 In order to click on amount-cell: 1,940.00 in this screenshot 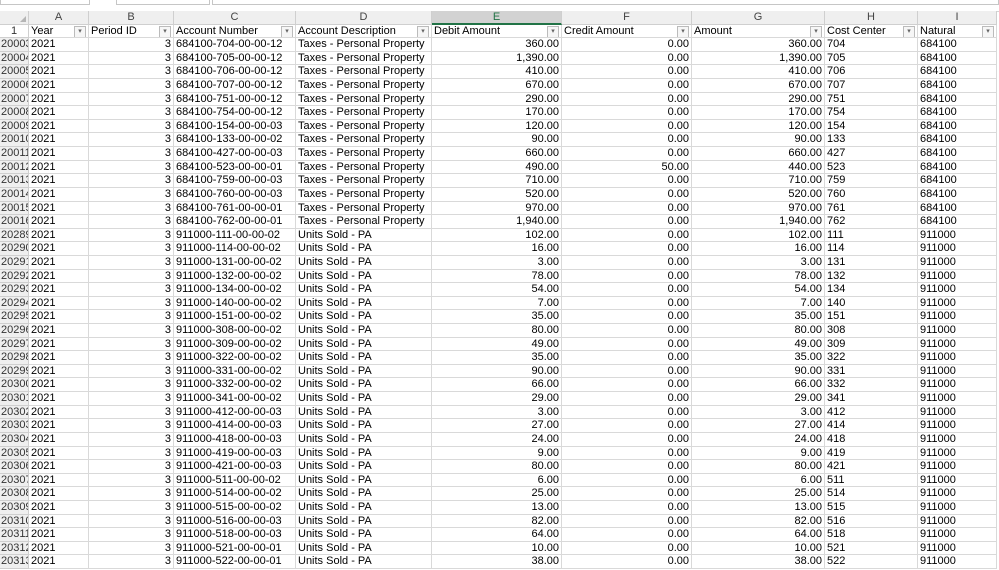, I will do `click(758, 222)`.